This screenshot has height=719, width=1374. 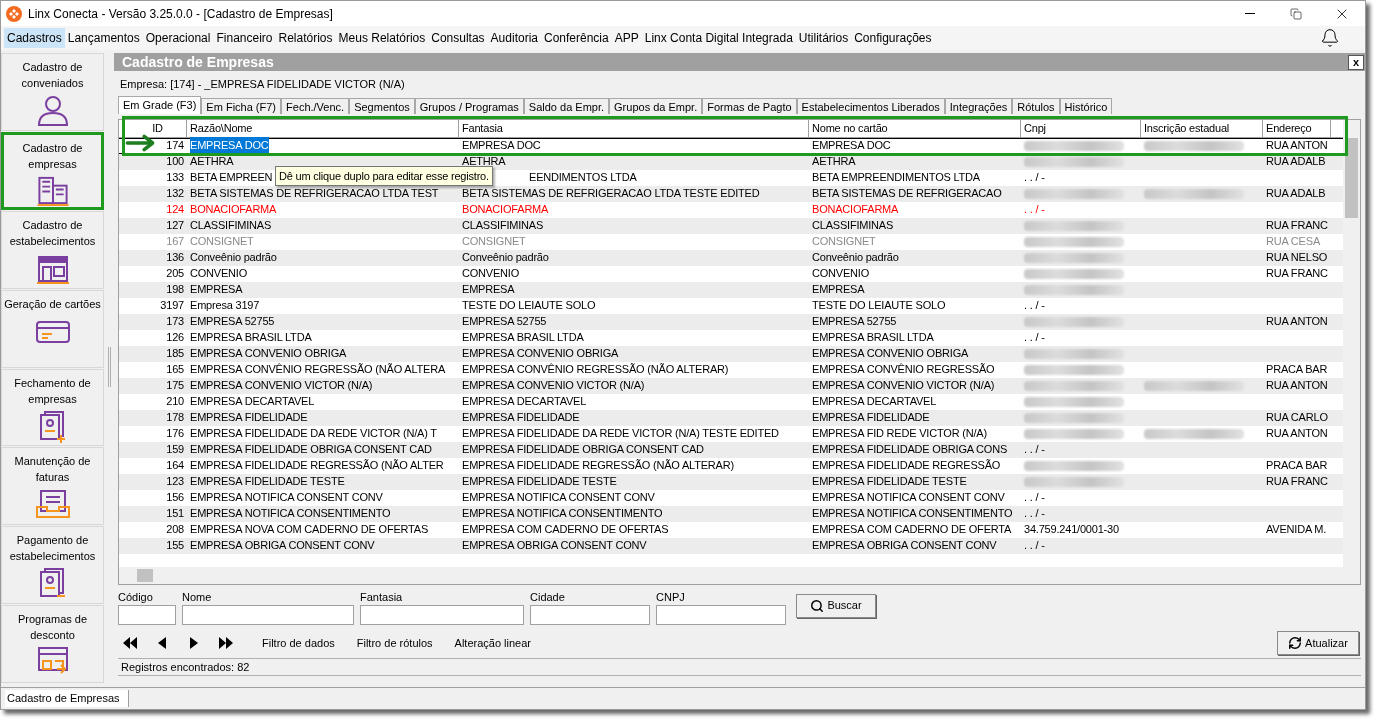 I want to click on tab: Saldo da Empr., so click(x=566, y=105).